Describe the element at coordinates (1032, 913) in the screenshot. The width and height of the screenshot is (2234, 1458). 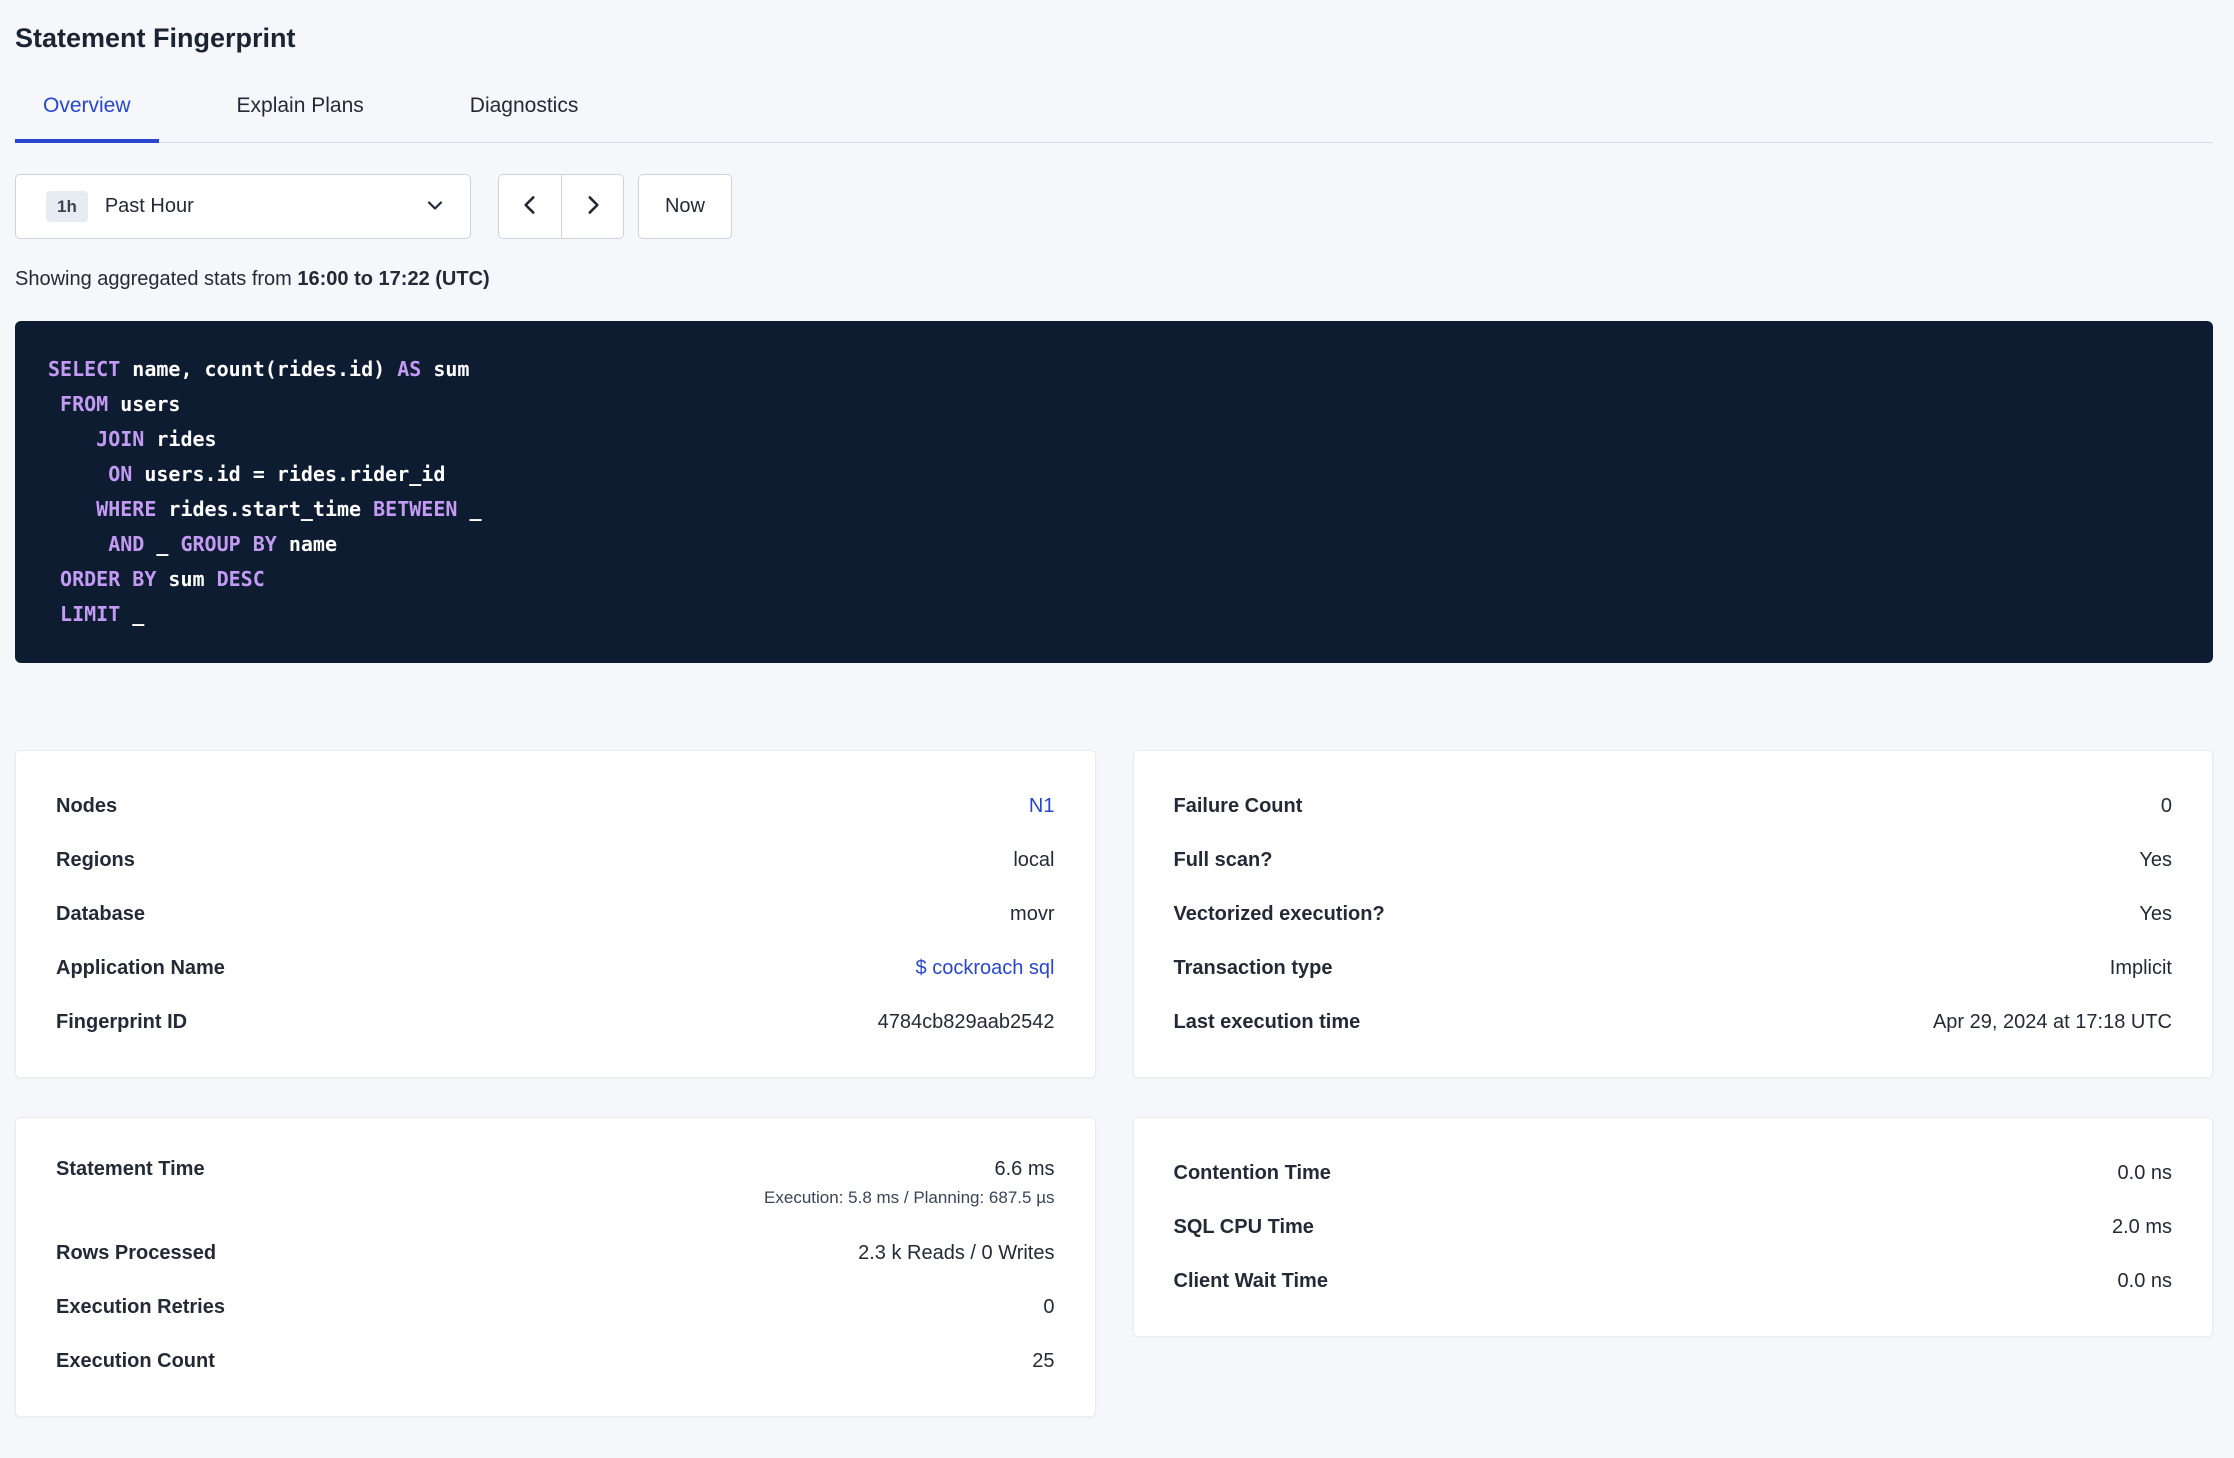
I see `detail-value: movr` at that location.